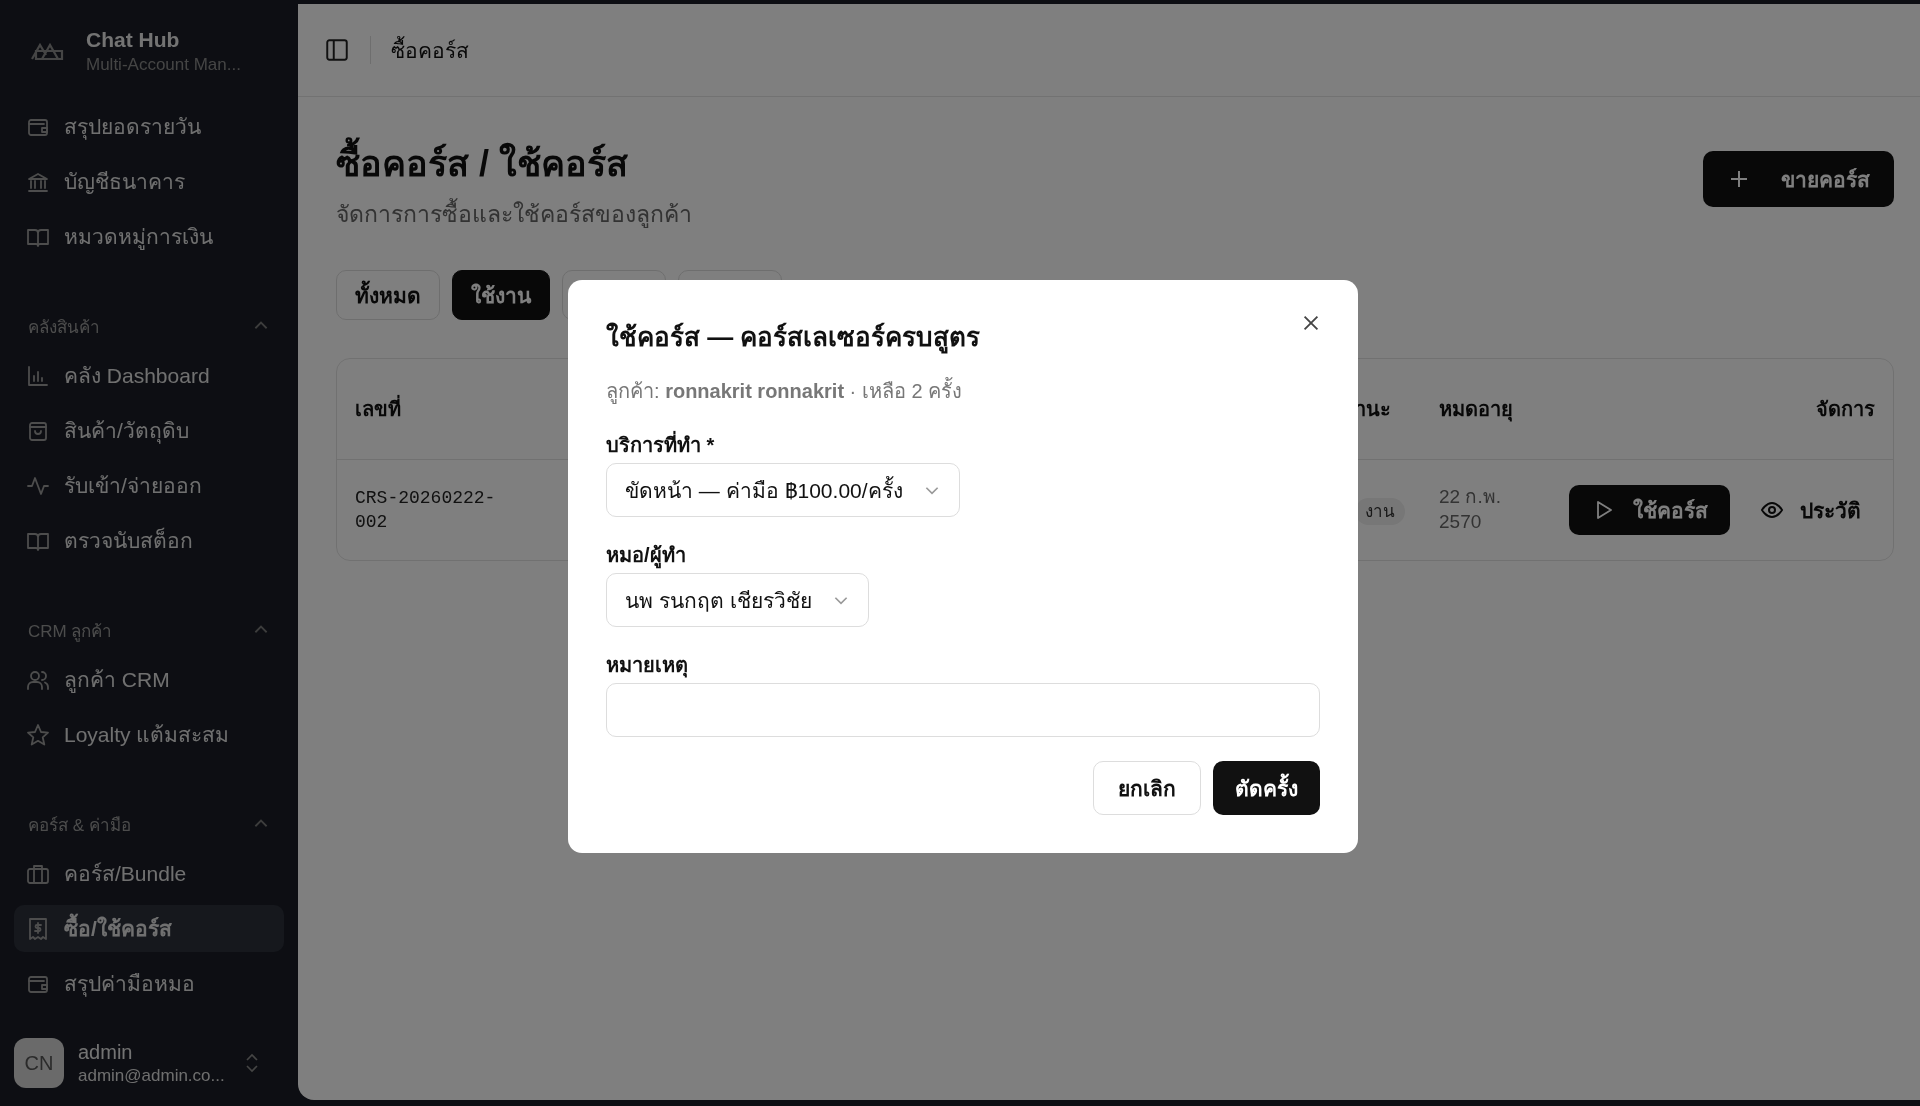 The image size is (1920, 1106). I want to click on history-button: ประวัติ, so click(1810, 510).